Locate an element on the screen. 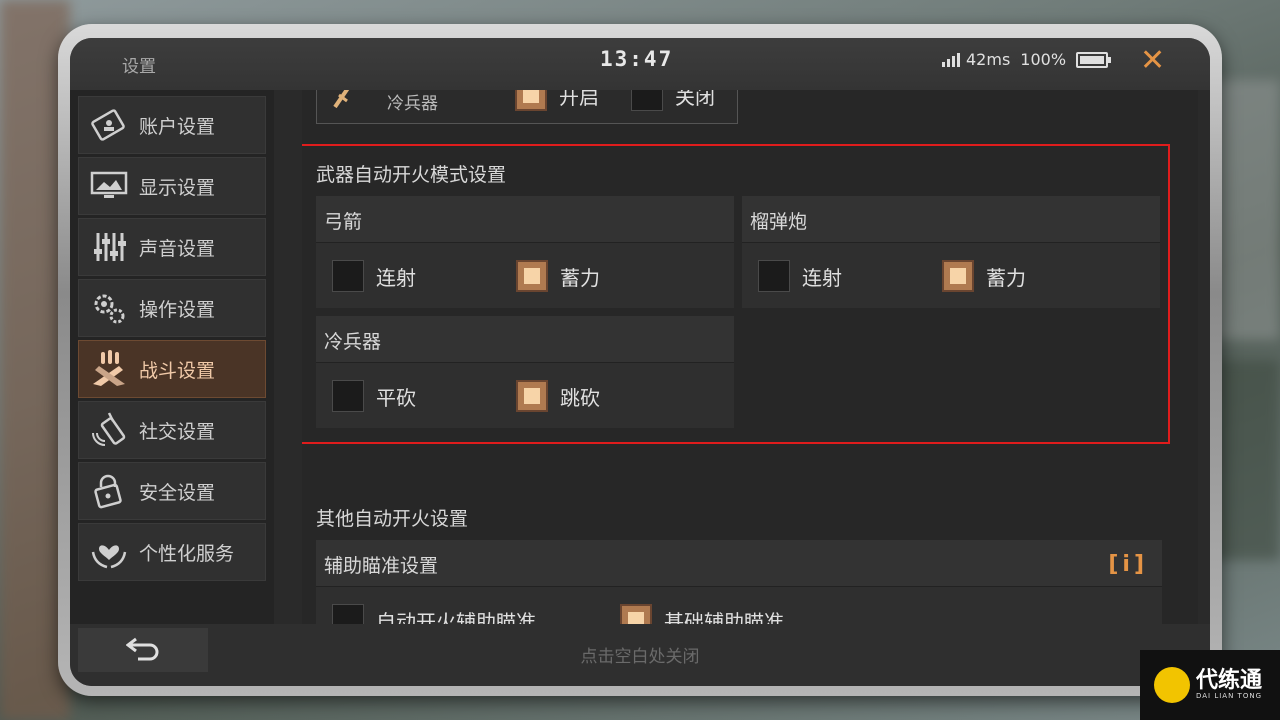 This screenshot has width=1280, height=720. bow-panel: 弓箭 连射 蓄力 is located at coordinates (525, 252).